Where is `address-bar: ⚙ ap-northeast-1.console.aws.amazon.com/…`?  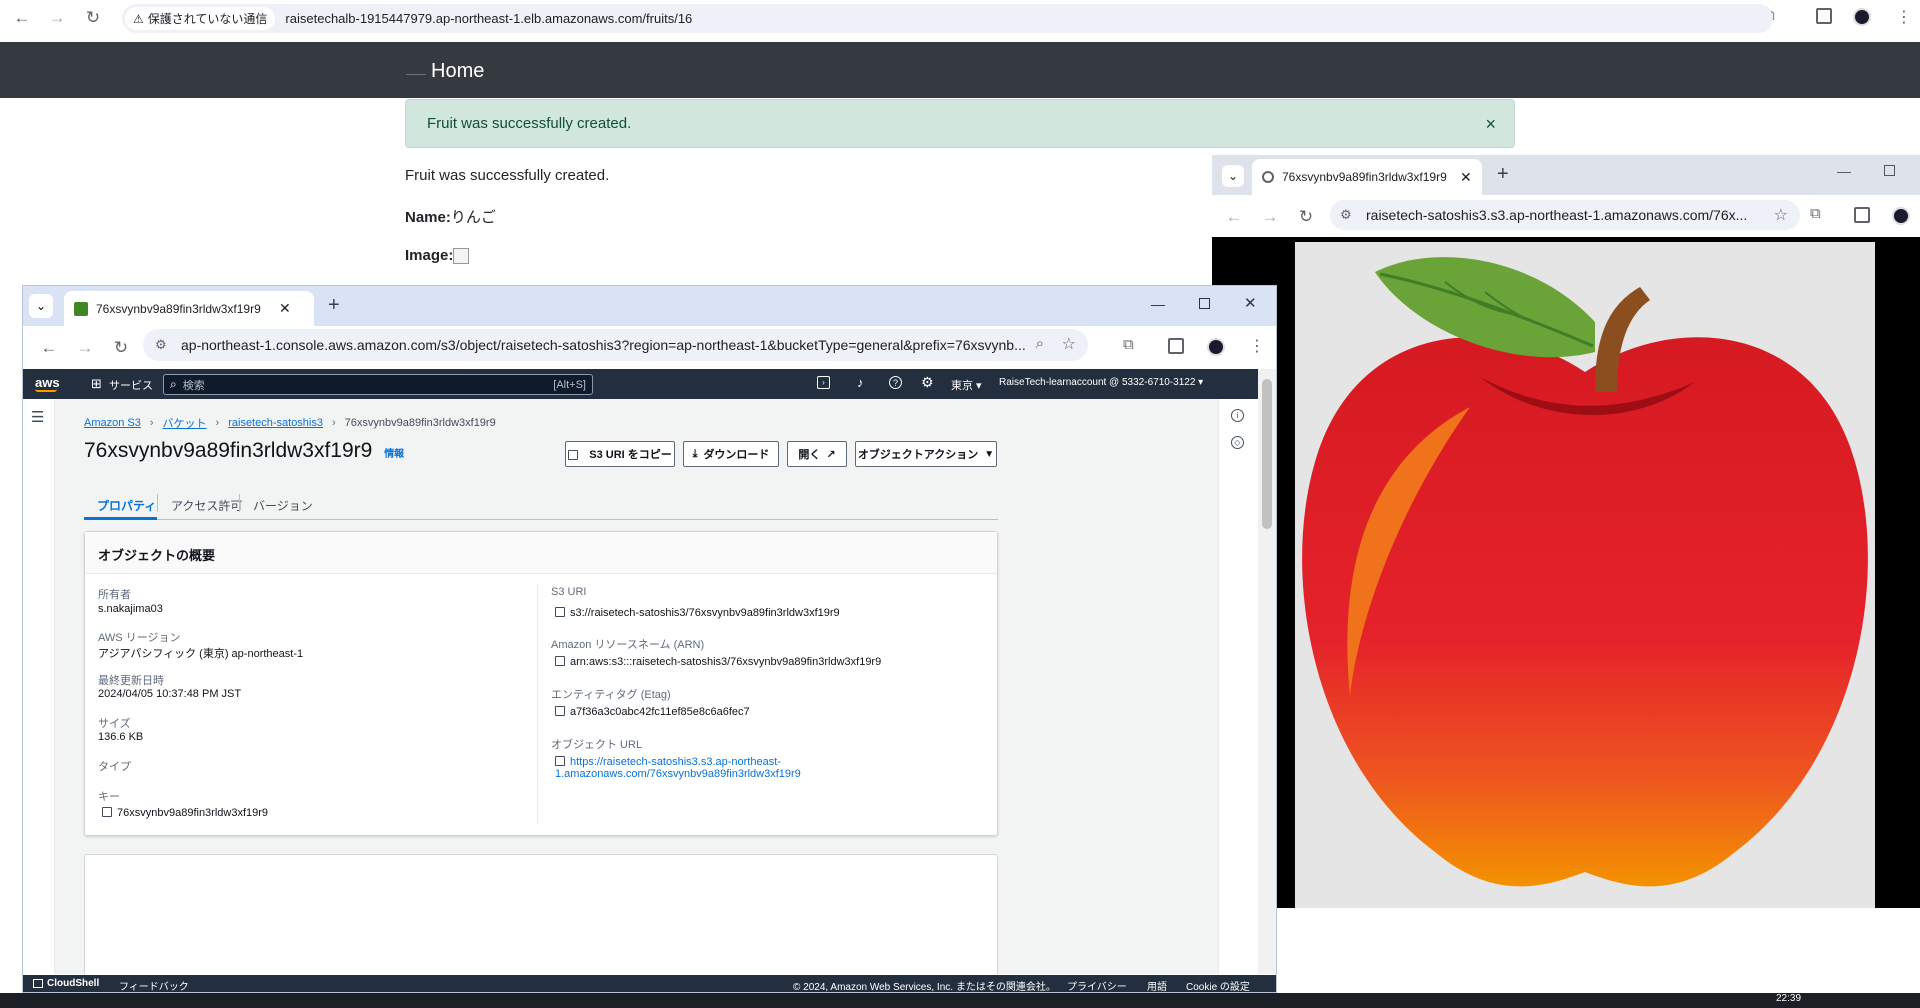 address-bar: ⚙ ap-northeast-1.console.aws.amazon.com/… is located at coordinates (615, 345).